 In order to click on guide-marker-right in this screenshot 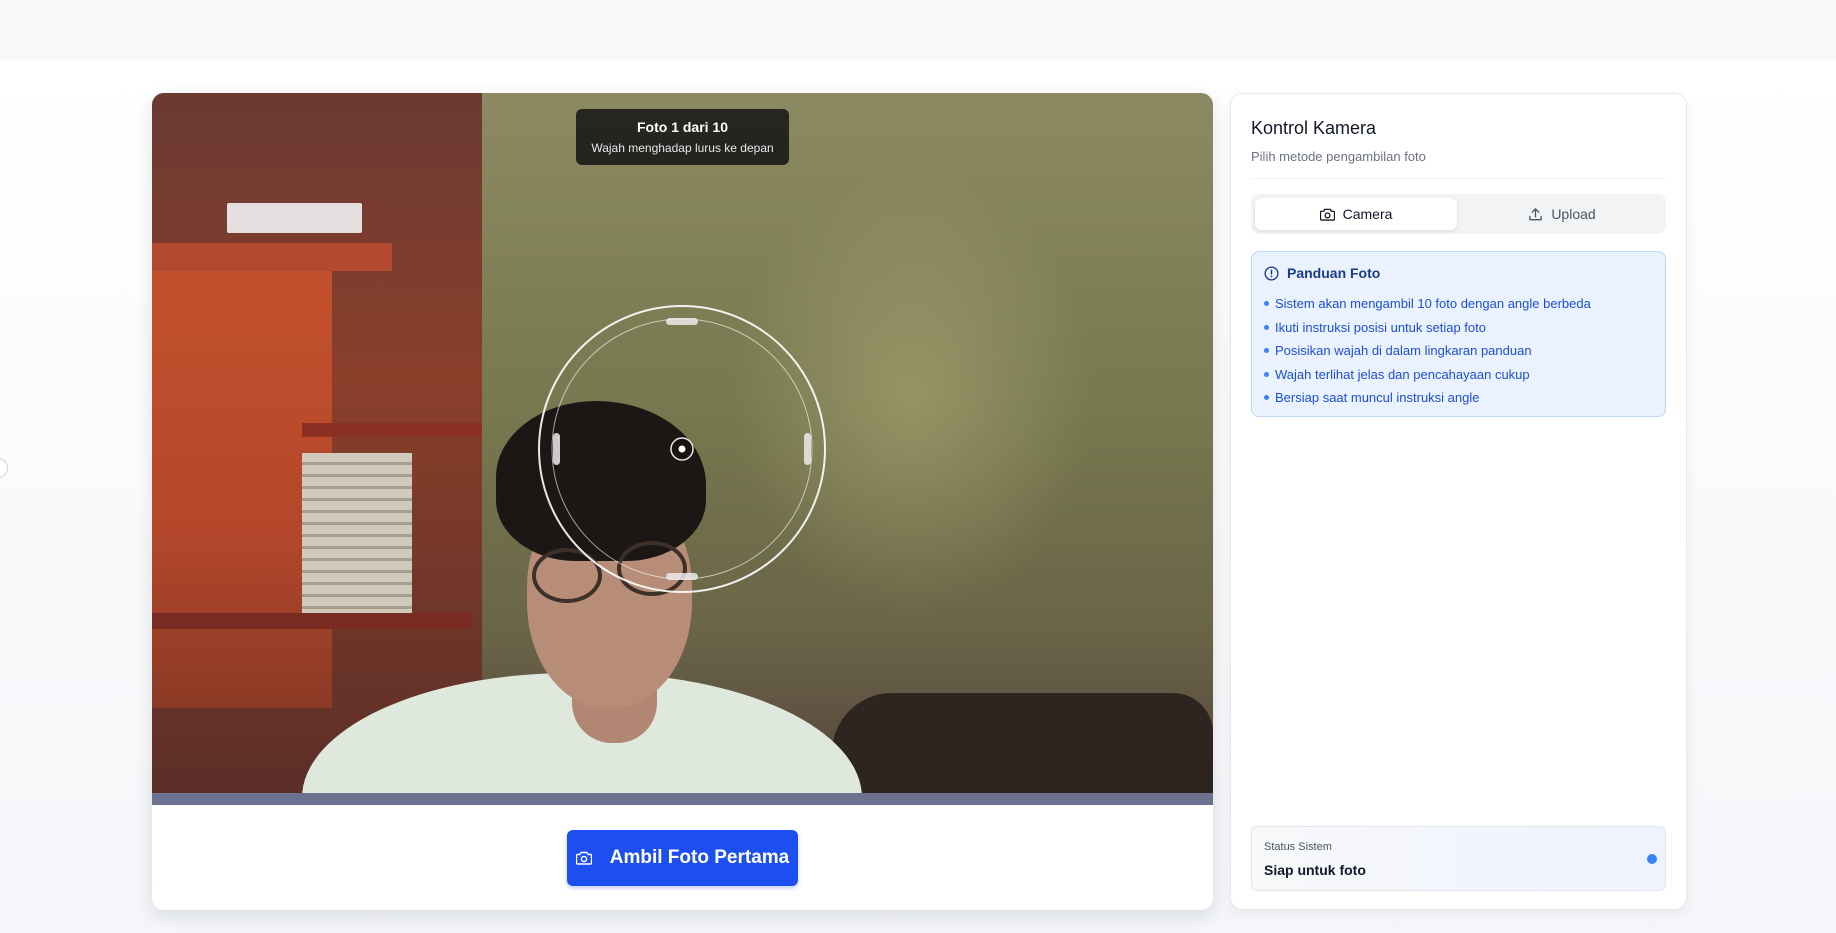, I will do `click(807, 449)`.